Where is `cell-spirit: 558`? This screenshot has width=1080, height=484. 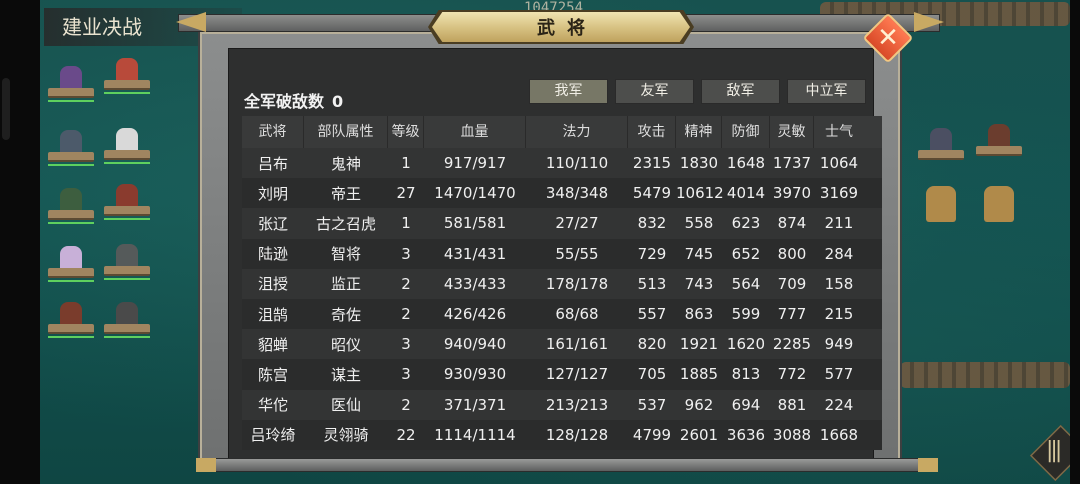 cell-spirit: 558 is located at coordinates (699, 223).